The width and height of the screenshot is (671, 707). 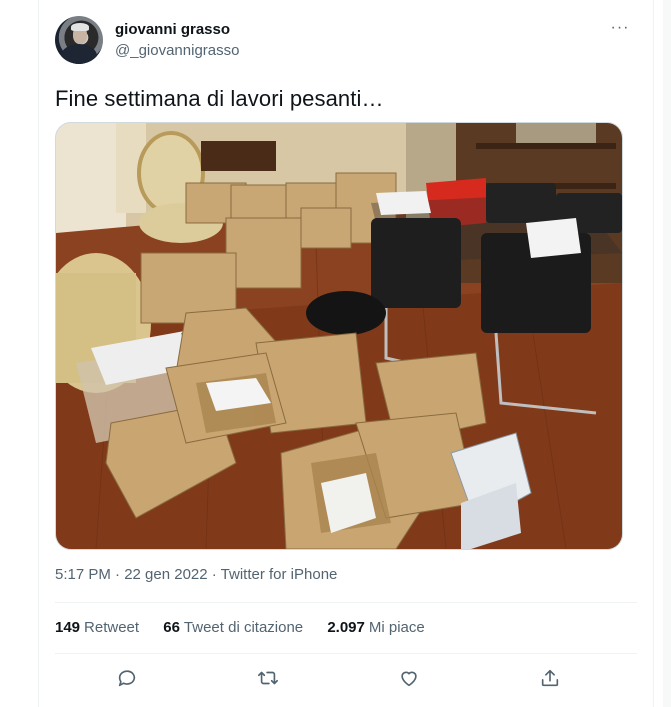 What do you see at coordinates (346, 602) in the screenshot?
I see `divider-top` at bounding box center [346, 602].